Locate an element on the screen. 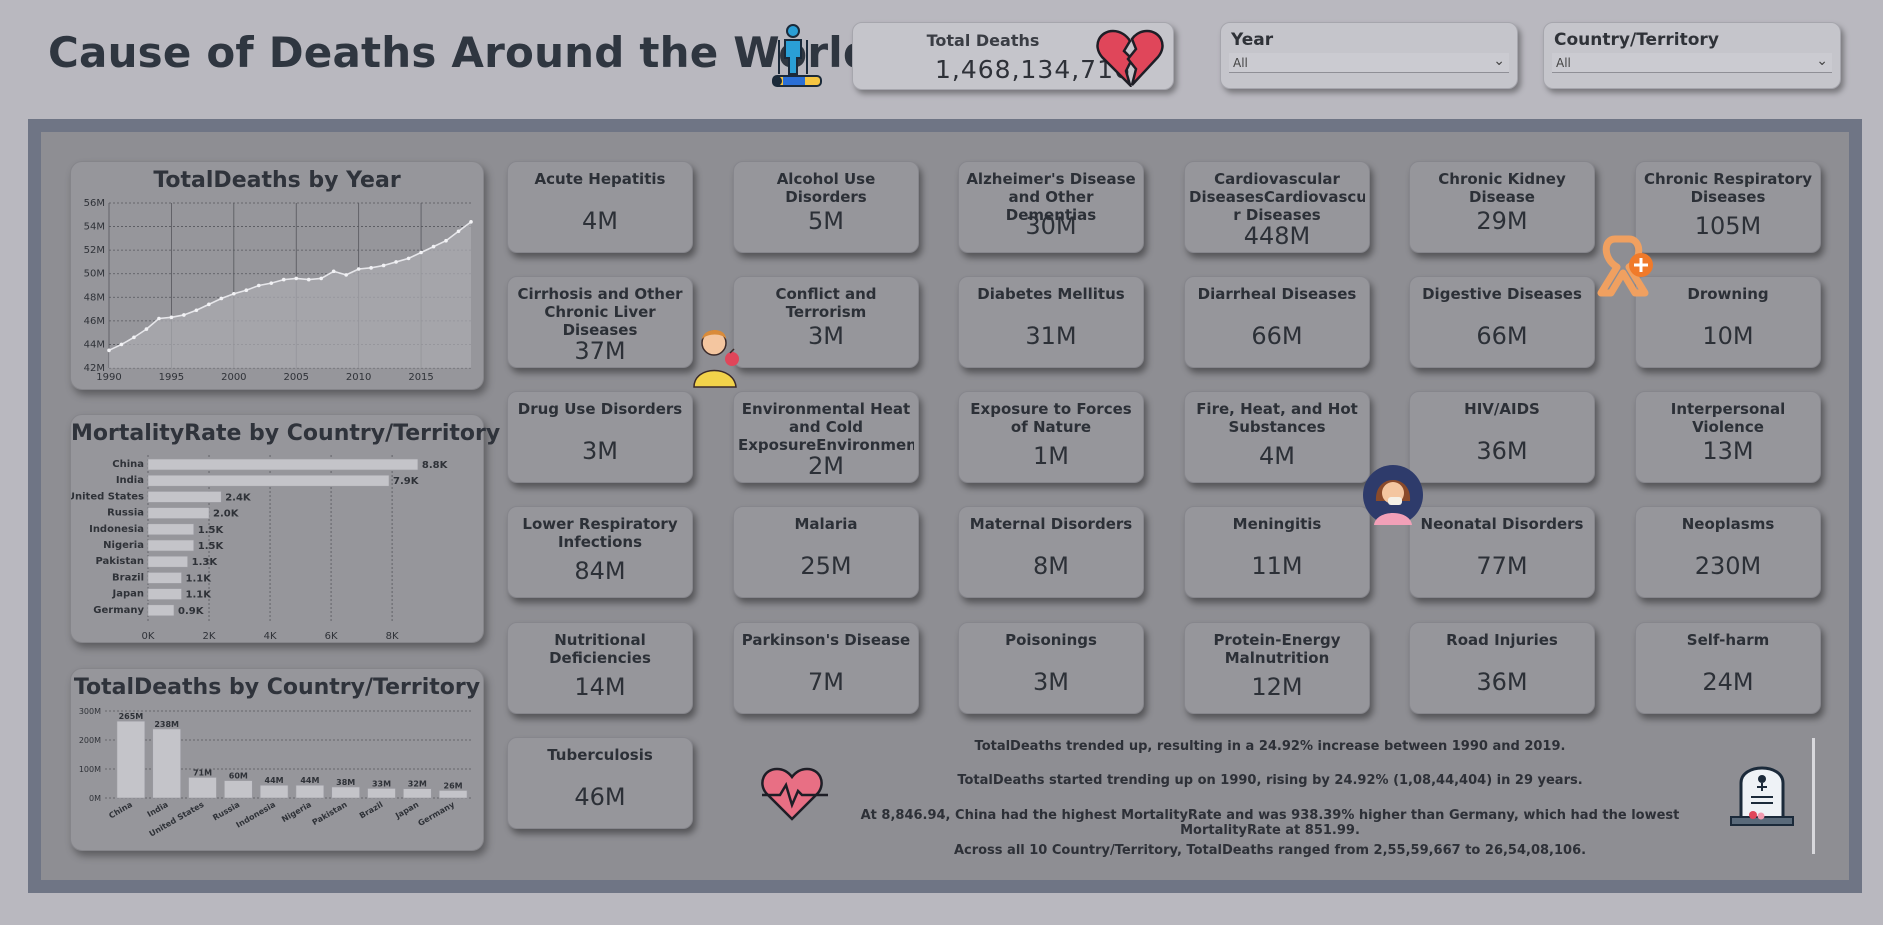 This screenshot has width=1883, height=925. y-tick-label: 44M is located at coordinates (94, 344).